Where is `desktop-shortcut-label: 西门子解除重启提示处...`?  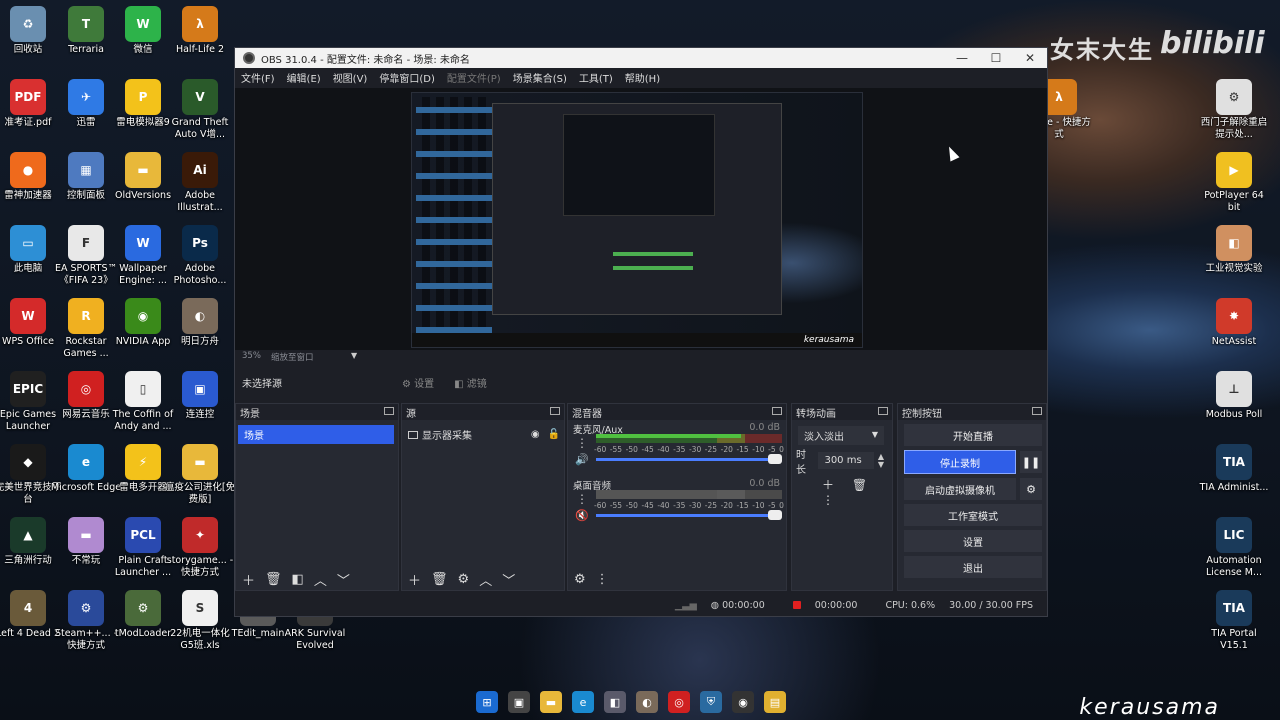
desktop-shortcut-label: 西门子解除重启提示处... is located at coordinates (1234, 128).